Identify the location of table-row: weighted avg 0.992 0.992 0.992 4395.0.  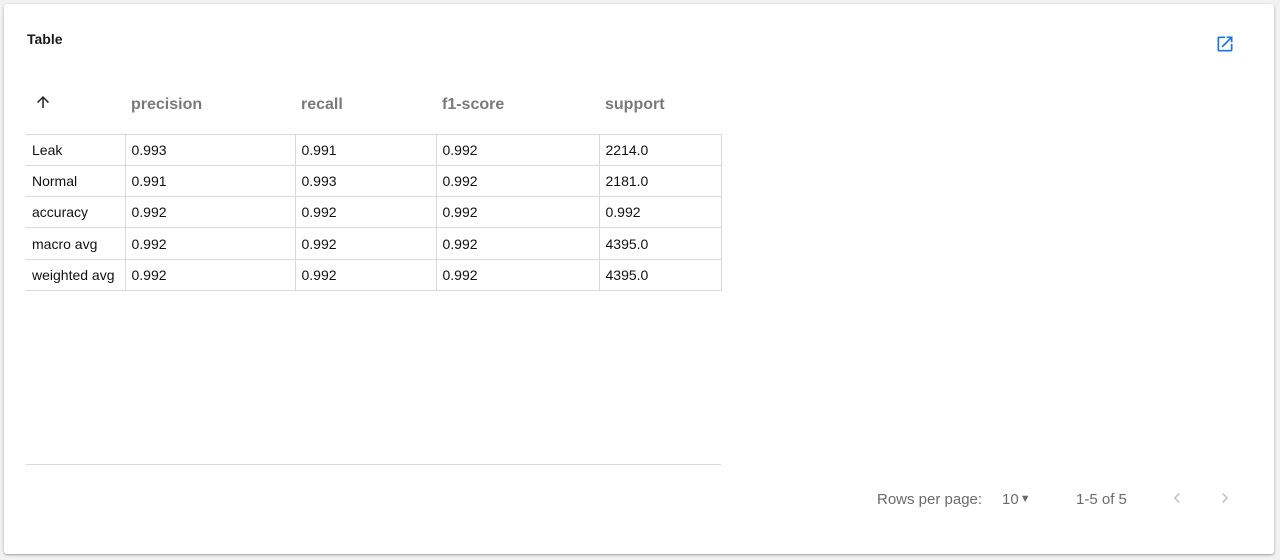
(374, 274).